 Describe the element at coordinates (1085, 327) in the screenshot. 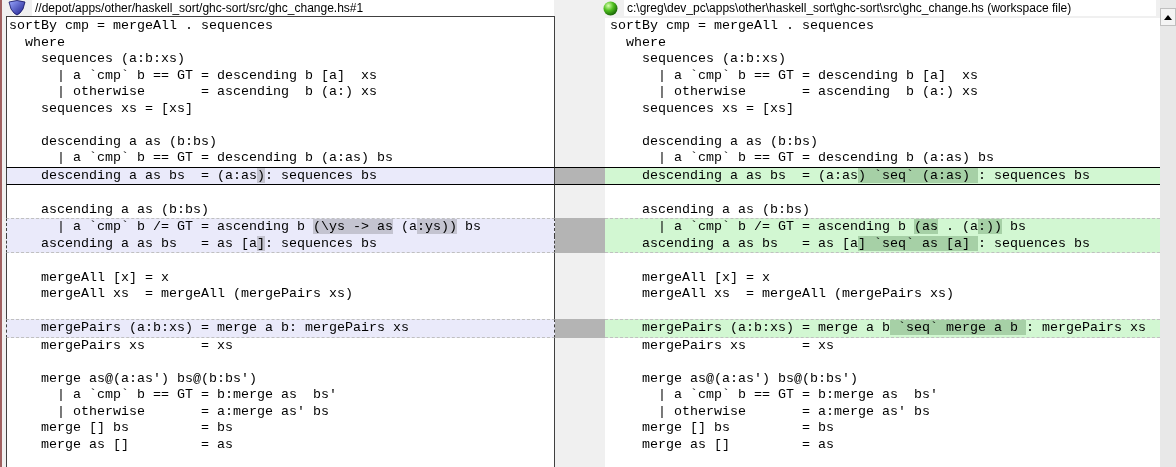

I see `code-text: : mergePairs xs` at that location.